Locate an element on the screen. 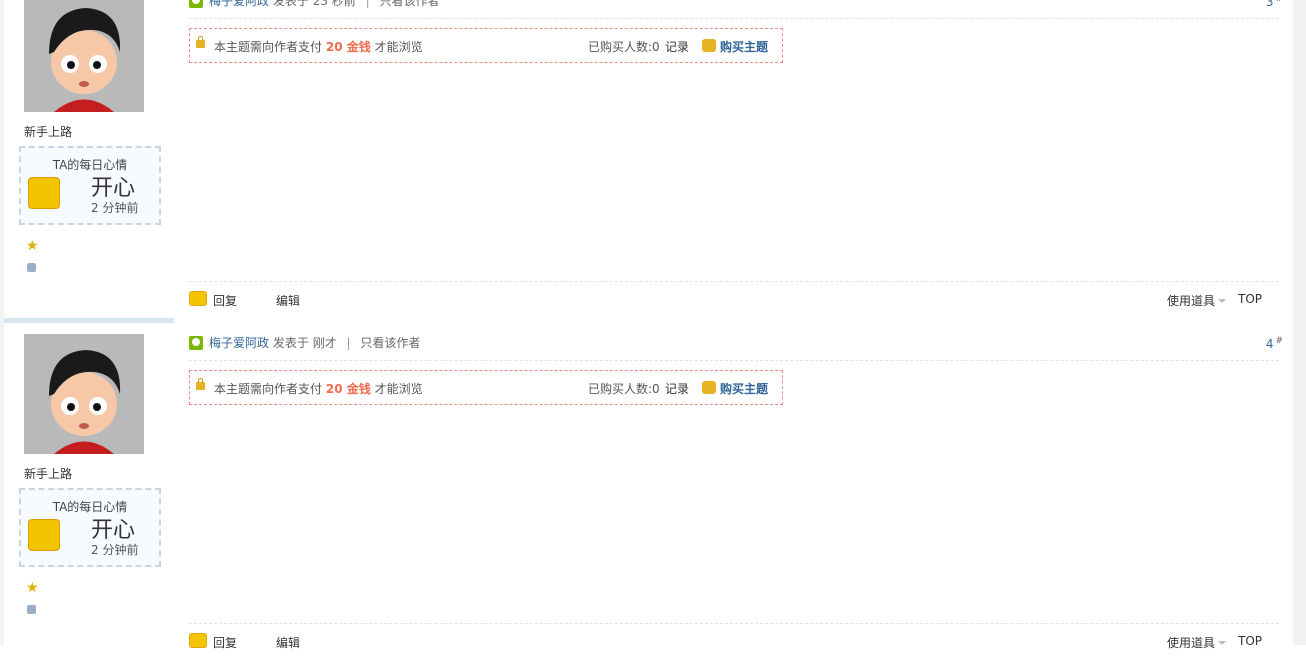 The width and height of the screenshot is (1306, 664). floor-value: 3 is located at coordinates (1269, 4).